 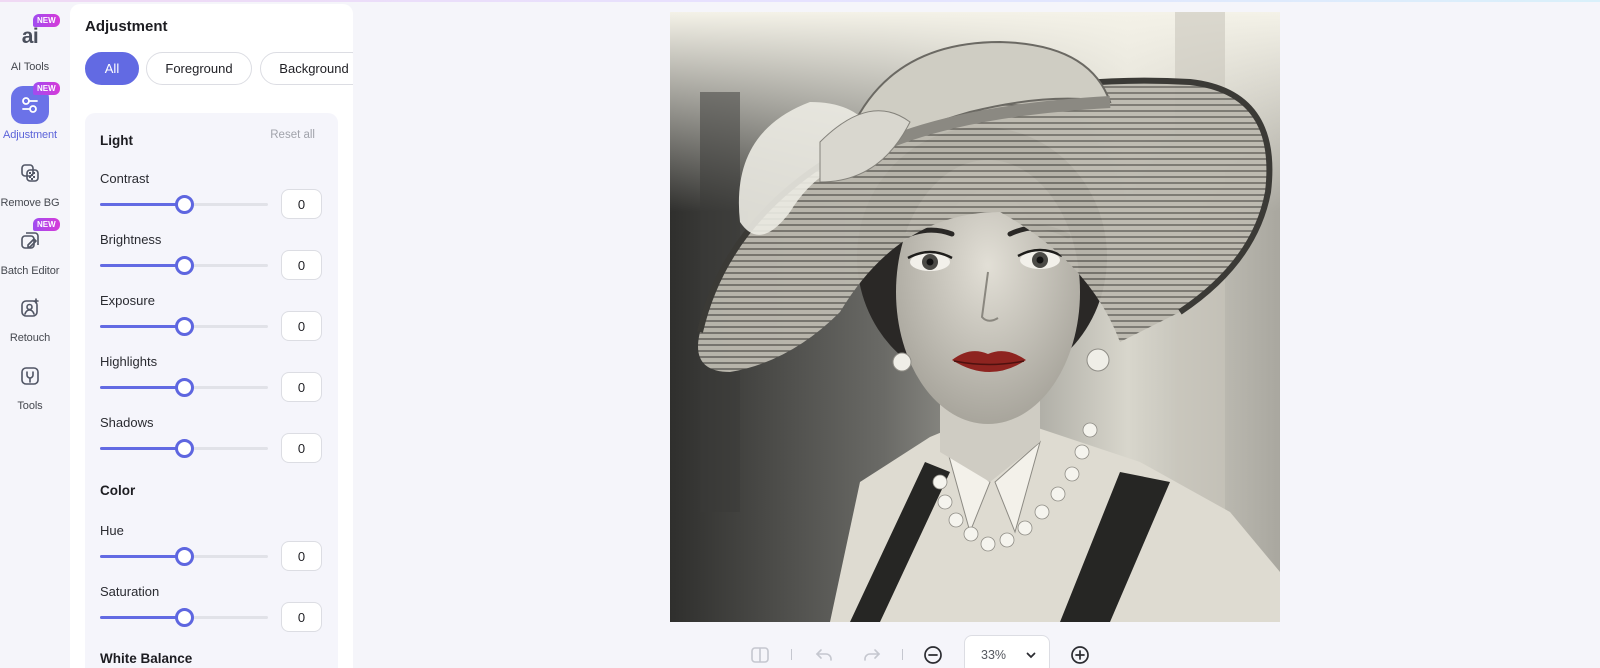 What do you see at coordinates (112, 530) in the screenshot?
I see `hue-label: Hue` at bounding box center [112, 530].